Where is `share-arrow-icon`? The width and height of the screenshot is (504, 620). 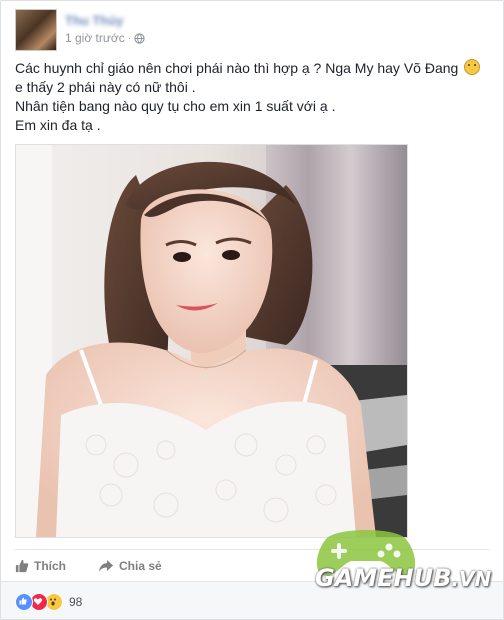 share-arrow-icon is located at coordinates (106, 566).